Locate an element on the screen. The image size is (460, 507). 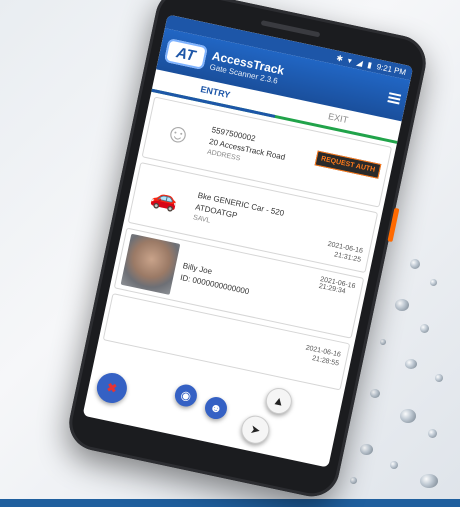
send-button: ➤ is located at coordinates (255, 430).